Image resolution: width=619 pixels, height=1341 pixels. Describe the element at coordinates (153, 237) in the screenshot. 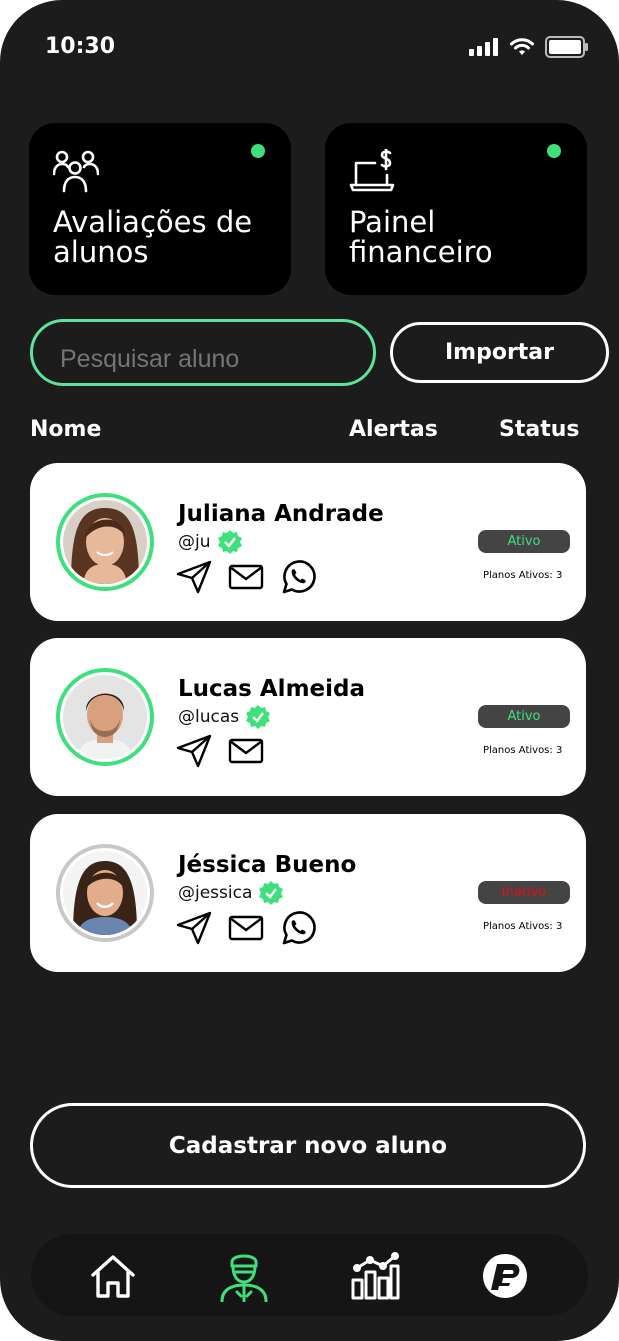

I see `shortcut-title: Avaliações de alunos` at that location.